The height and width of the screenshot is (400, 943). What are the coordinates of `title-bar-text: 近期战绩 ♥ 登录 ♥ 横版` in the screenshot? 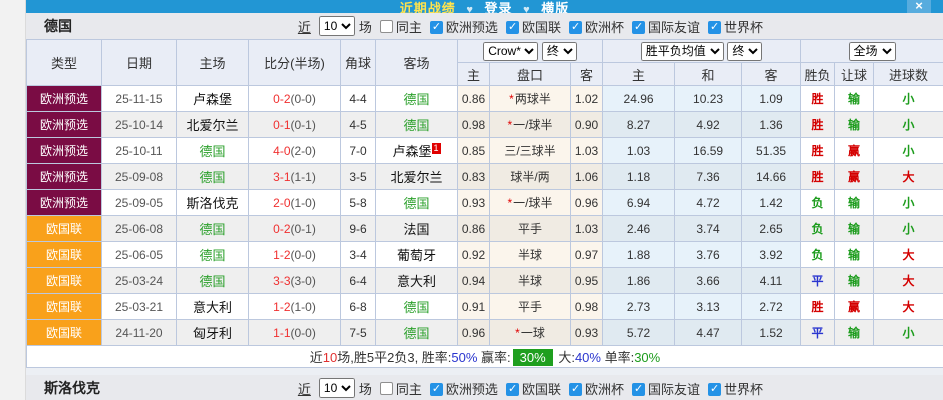 It's located at (484, 6).